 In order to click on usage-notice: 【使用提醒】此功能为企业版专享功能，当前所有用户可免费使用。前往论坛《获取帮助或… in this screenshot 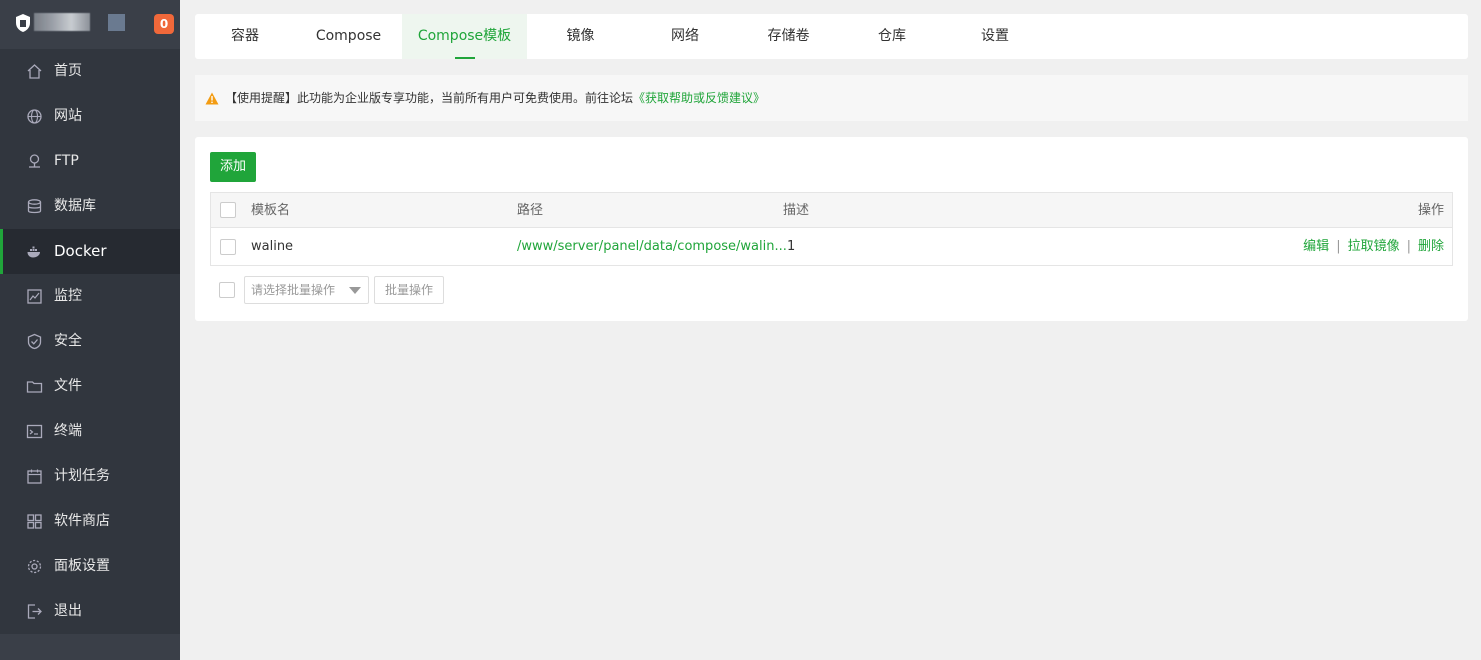, I will do `click(831, 98)`.